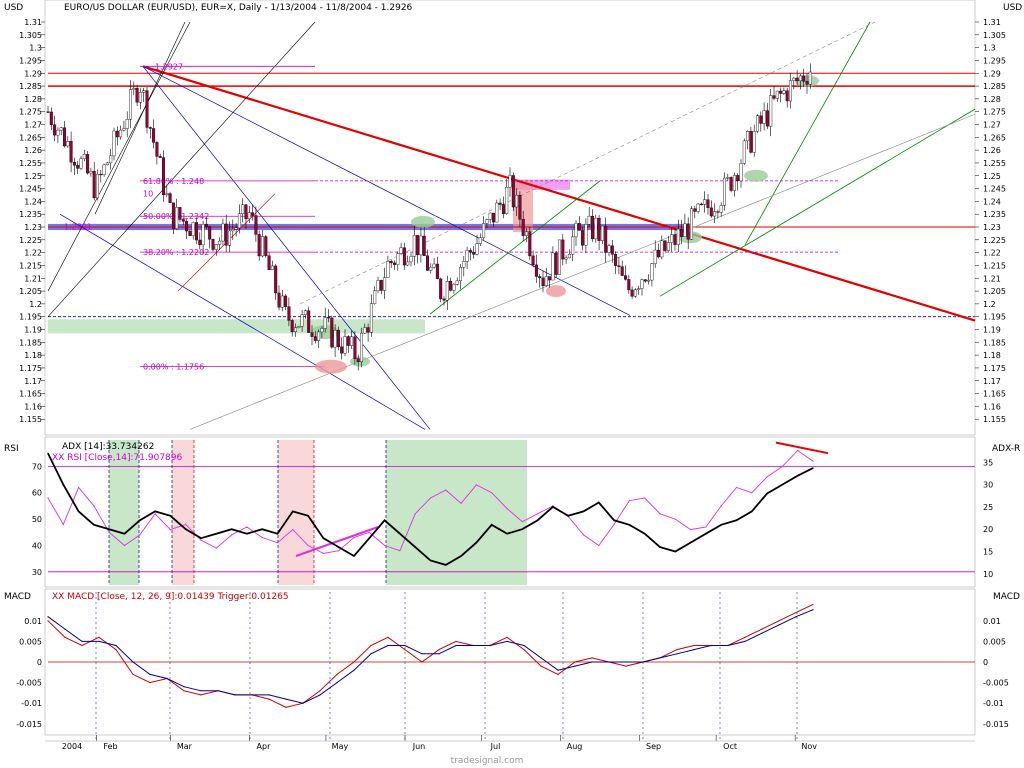  Describe the element at coordinates (989, 304) in the screenshot. I see `y-tick-label-right: 1.2` at that location.